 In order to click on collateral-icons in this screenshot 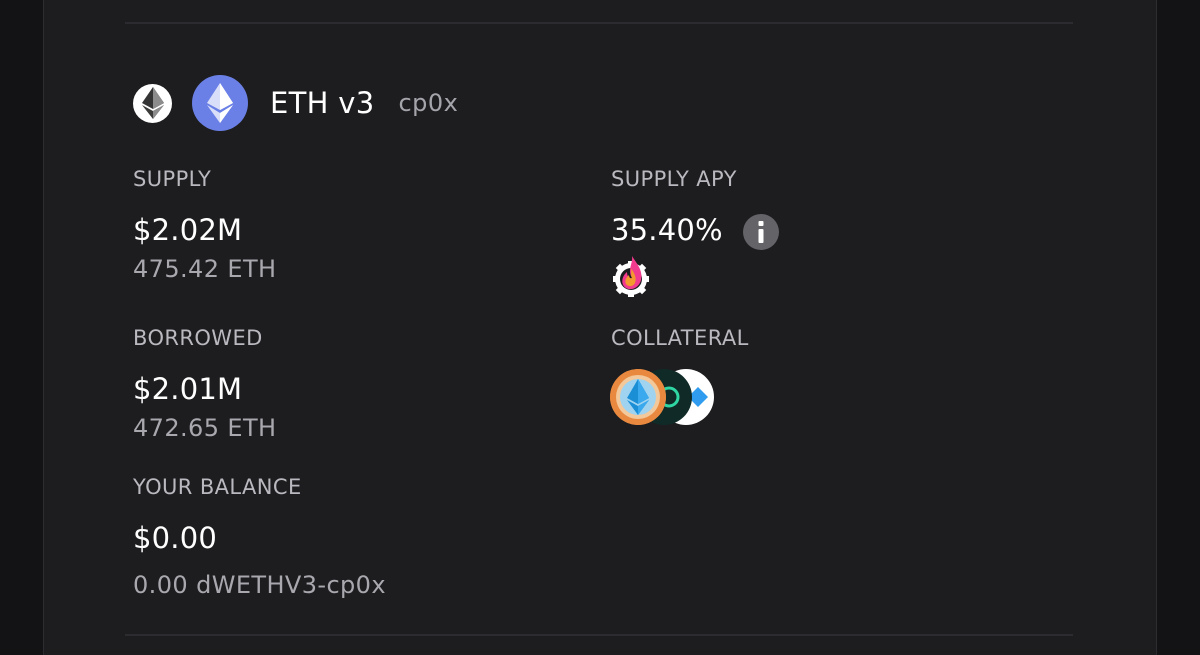, I will do `click(665, 398)`.